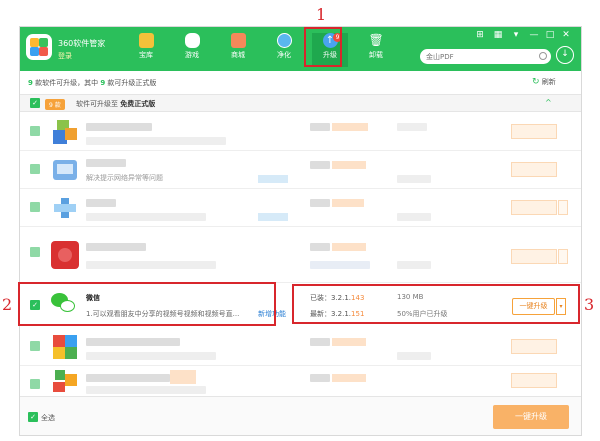  Describe the element at coordinates (238, 40) in the screenshot. I see `shop-bag-icon` at that location.